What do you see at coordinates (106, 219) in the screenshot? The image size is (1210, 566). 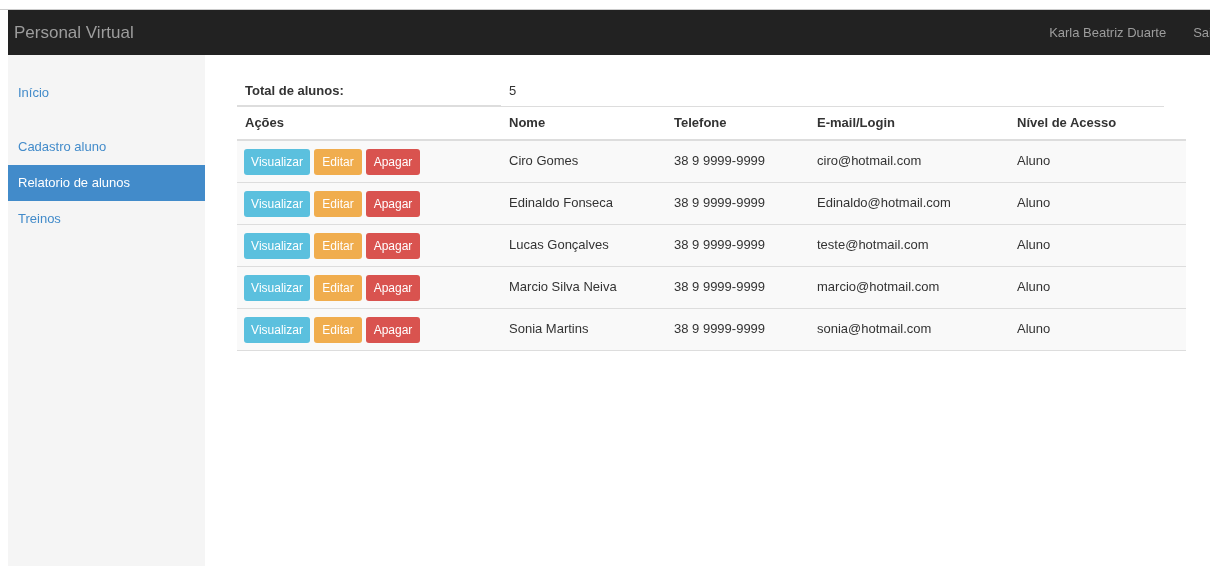 I see `sidebar-item: Treinos` at bounding box center [106, 219].